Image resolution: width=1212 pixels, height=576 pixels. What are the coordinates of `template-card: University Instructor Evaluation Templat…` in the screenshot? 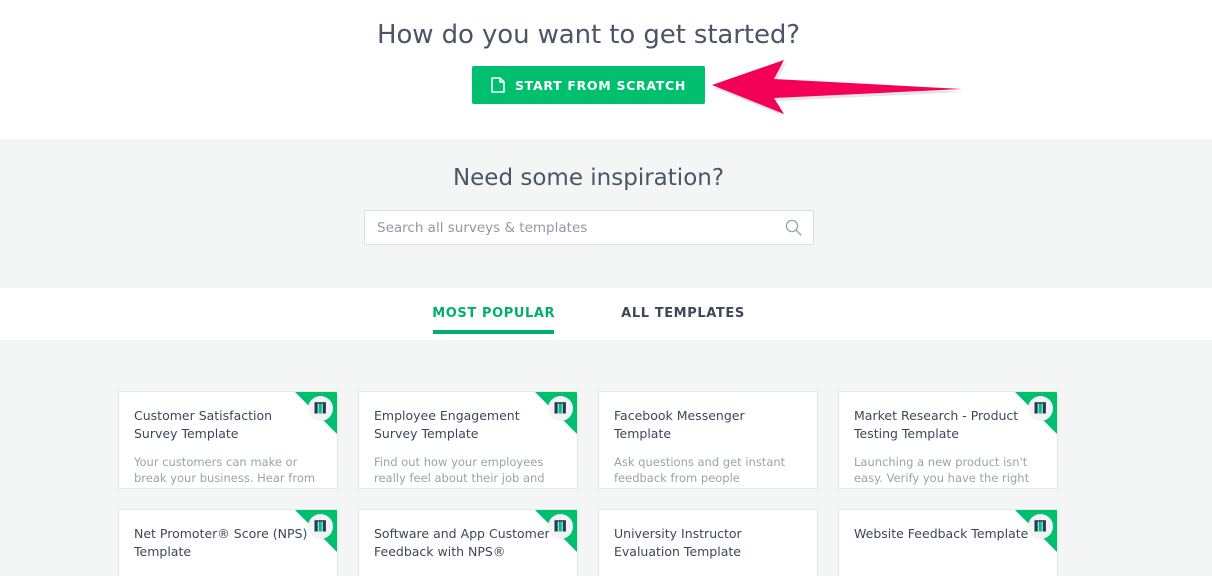 It's located at (708, 542).